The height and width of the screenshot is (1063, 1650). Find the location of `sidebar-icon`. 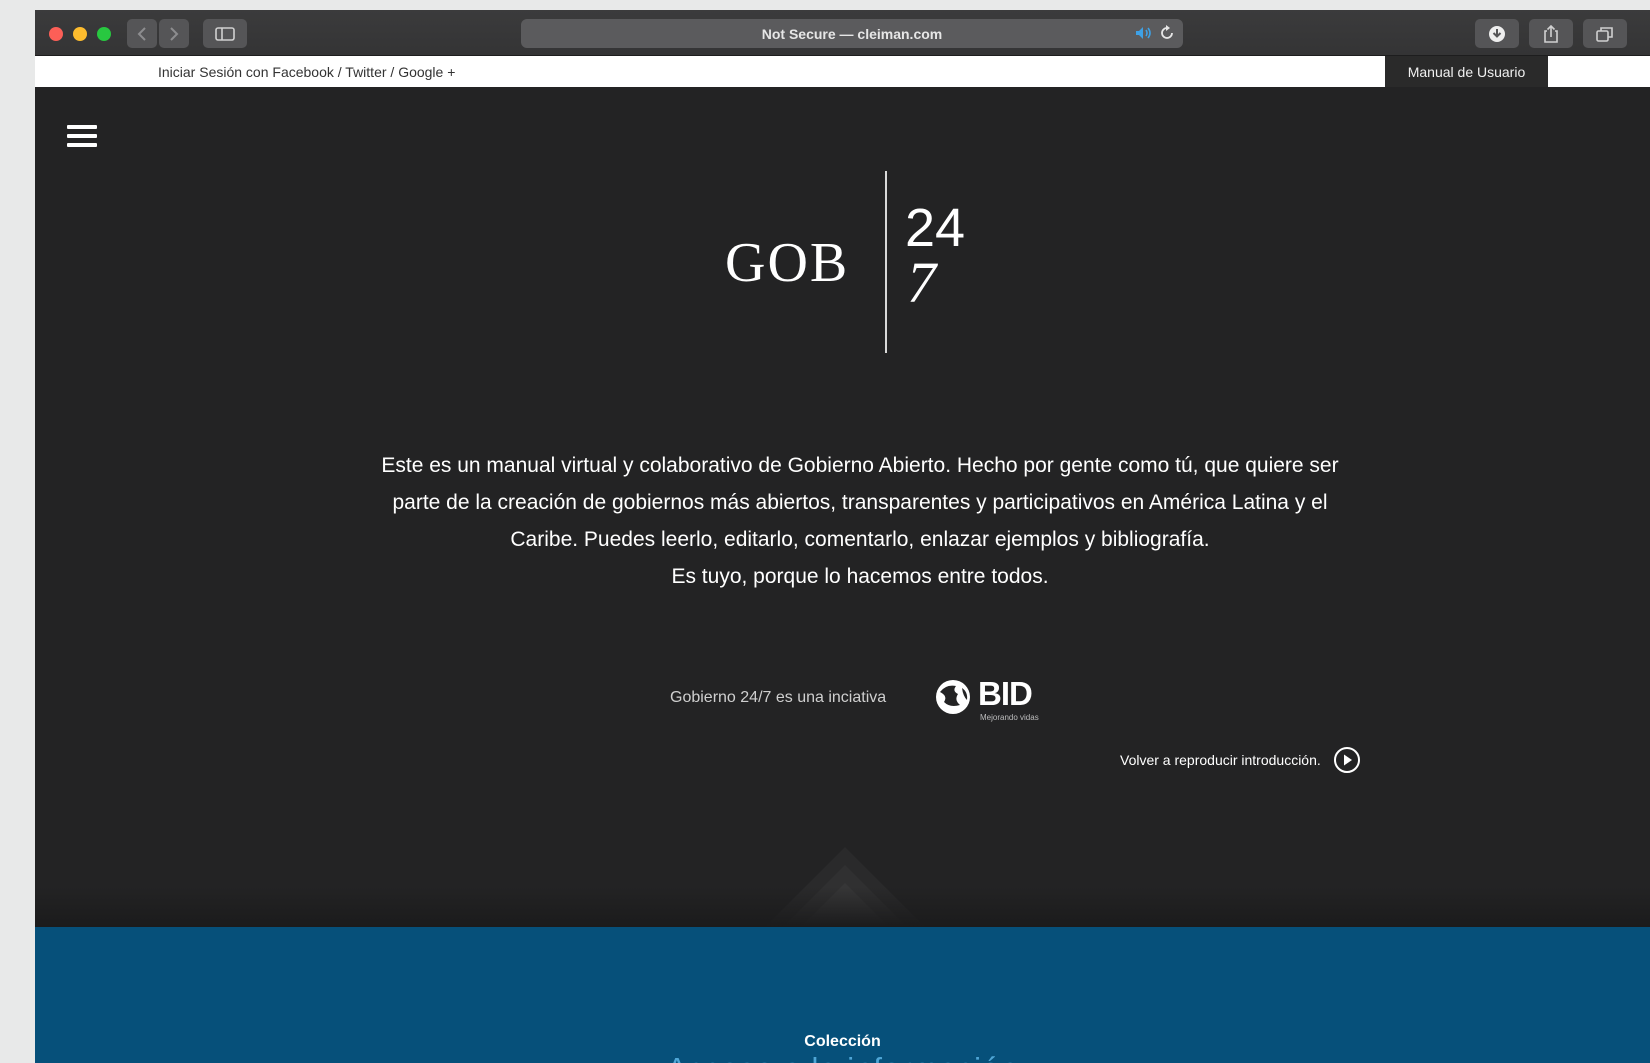

sidebar-icon is located at coordinates (225, 33).